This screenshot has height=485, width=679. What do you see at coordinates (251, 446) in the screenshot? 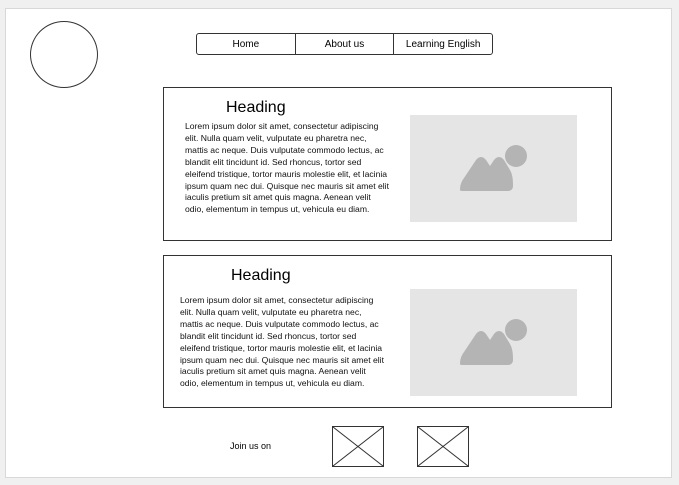
I see `join-us-label: Join us on` at bounding box center [251, 446].